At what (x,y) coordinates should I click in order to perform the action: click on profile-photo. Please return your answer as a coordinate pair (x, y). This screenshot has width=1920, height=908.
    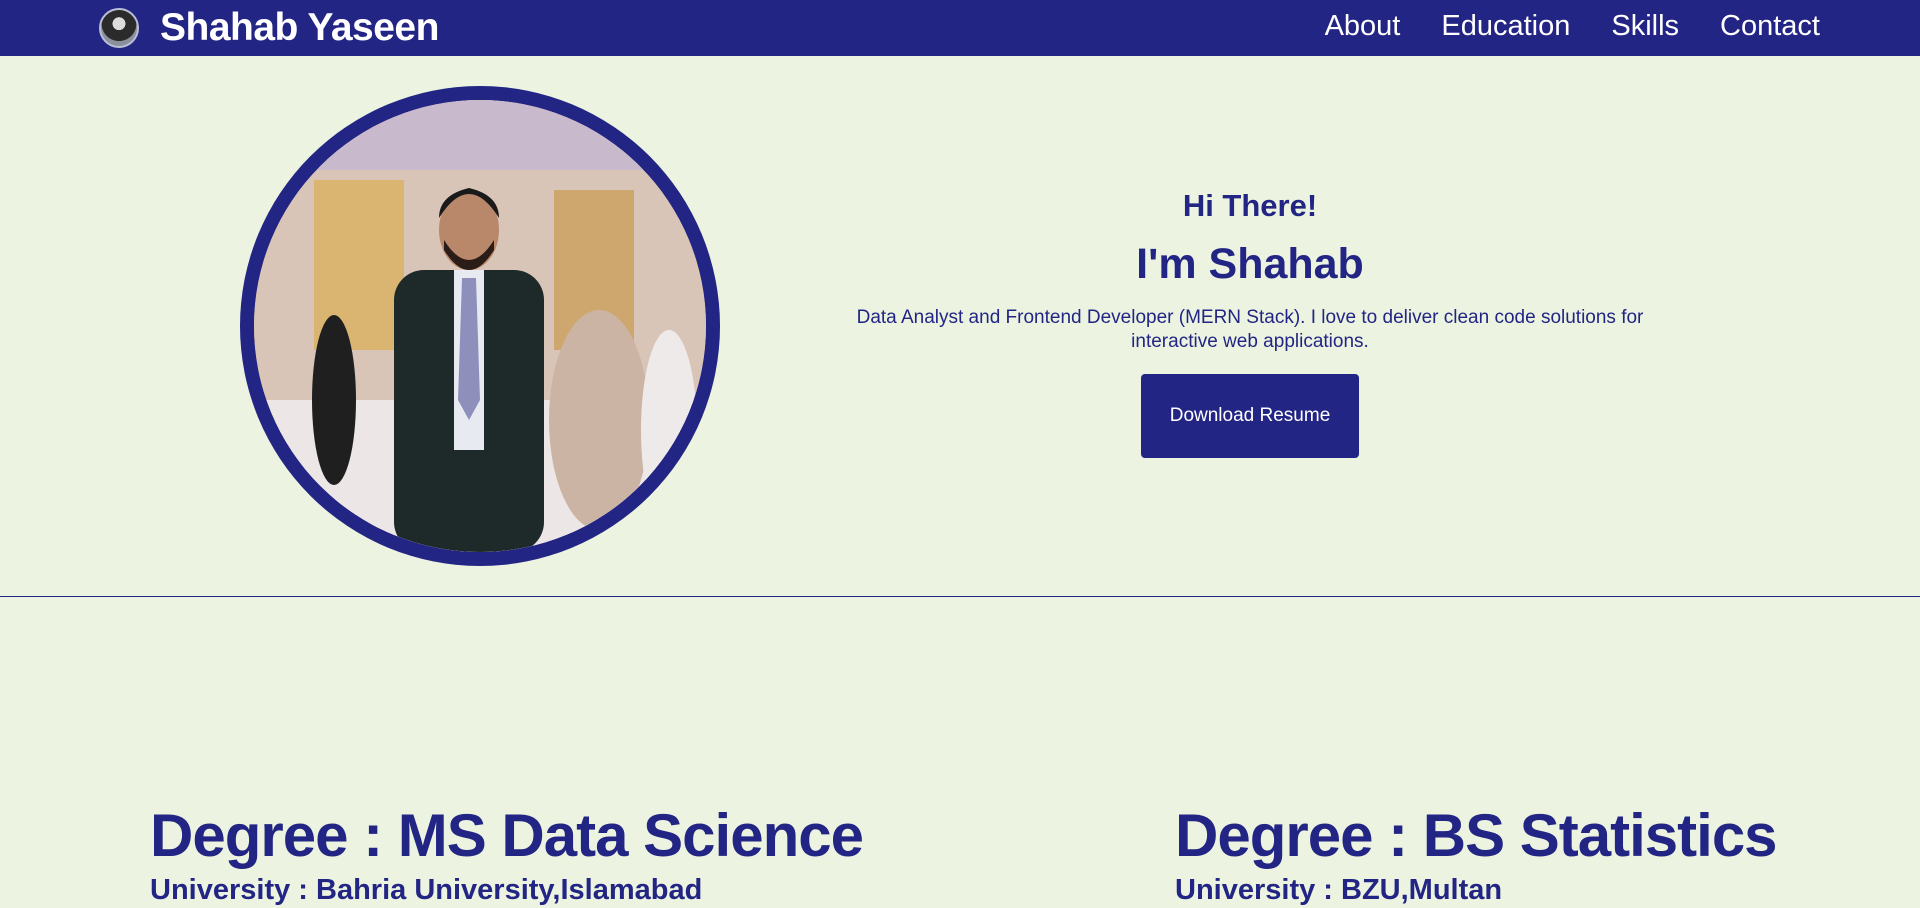
    Looking at the image, I should click on (480, 326).